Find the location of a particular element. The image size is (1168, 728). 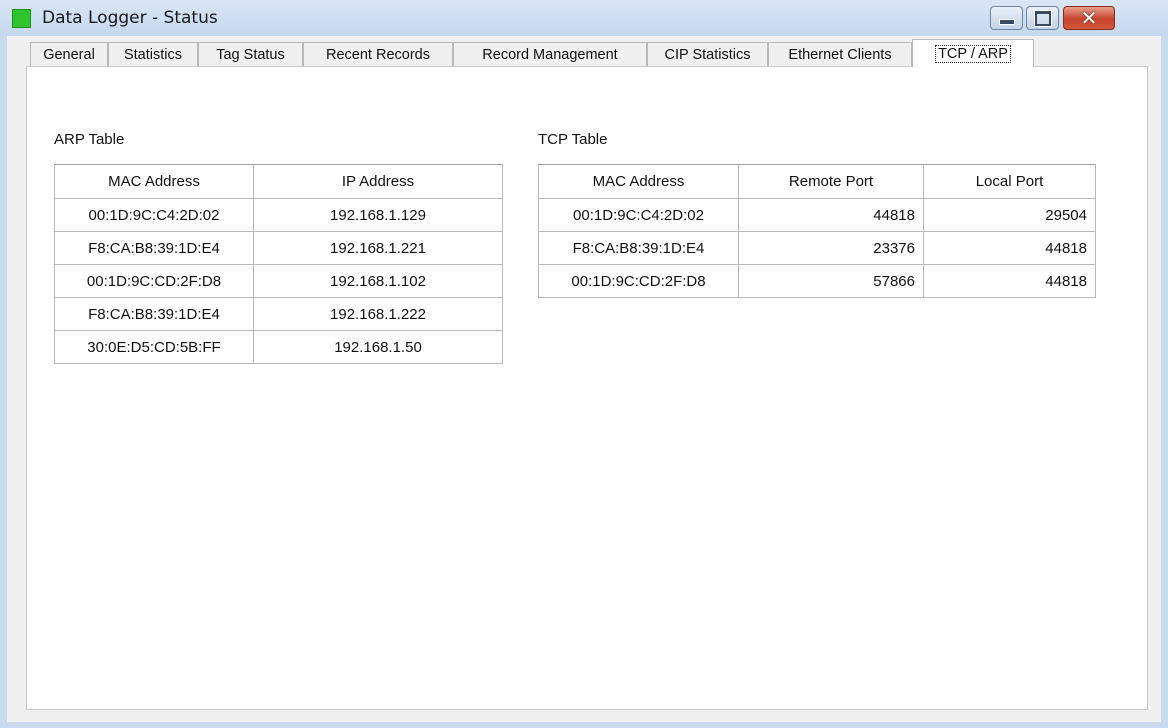

table-row: F8:CA:B8:39:1D:E4 192.168.1.222 is located at coordinates (278, 314).